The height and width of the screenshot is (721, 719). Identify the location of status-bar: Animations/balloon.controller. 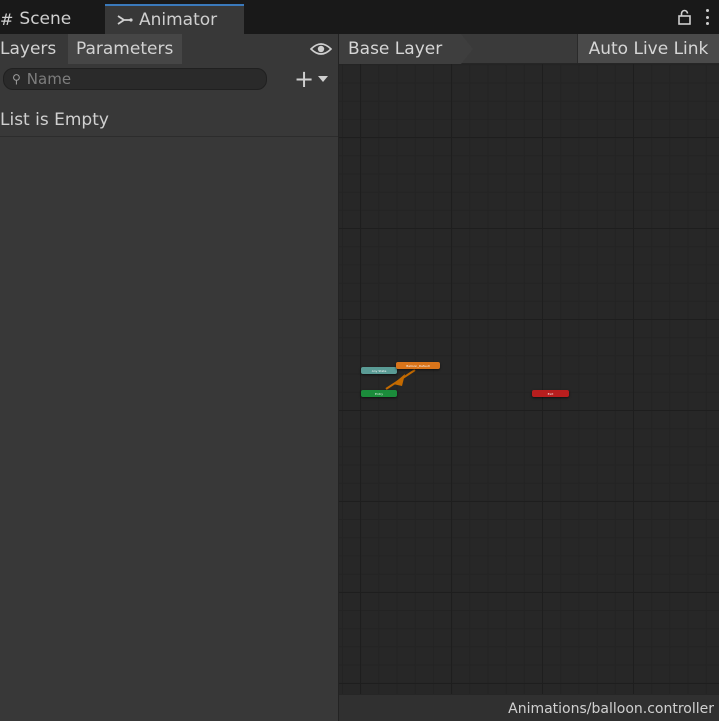
(529, 707).